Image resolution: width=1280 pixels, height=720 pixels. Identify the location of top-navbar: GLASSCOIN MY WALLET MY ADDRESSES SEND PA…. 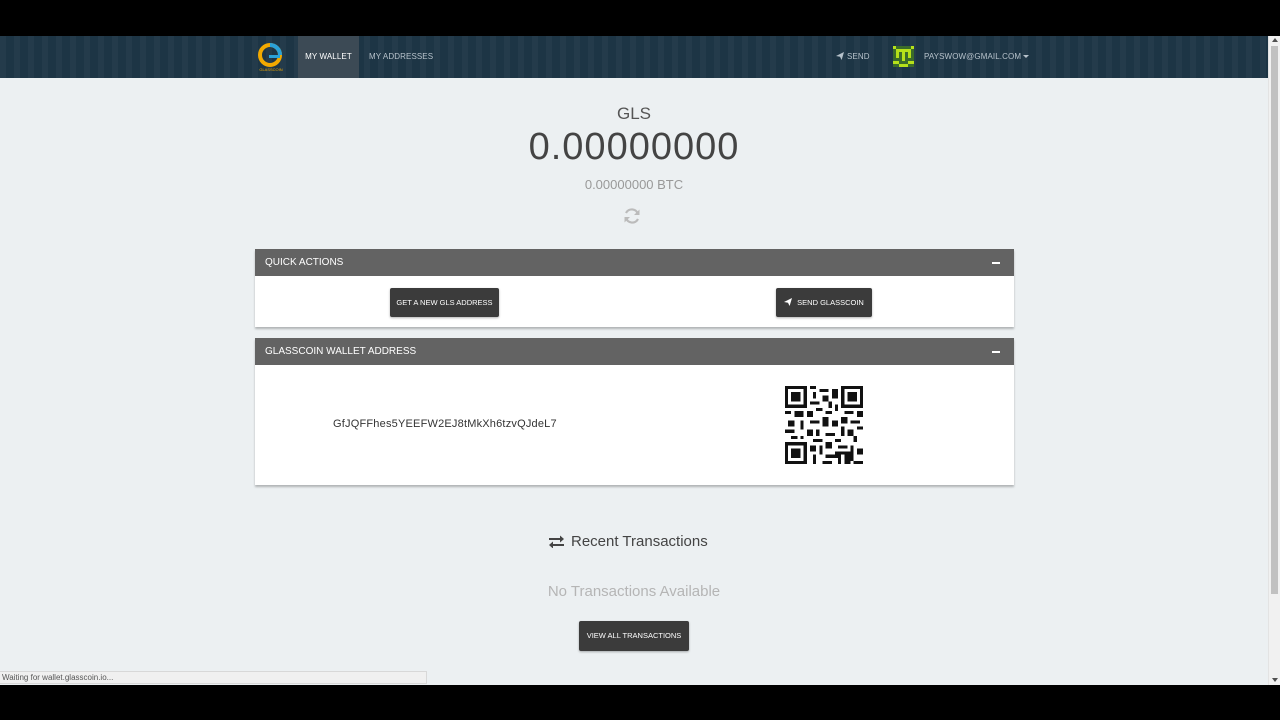
(634, 57).